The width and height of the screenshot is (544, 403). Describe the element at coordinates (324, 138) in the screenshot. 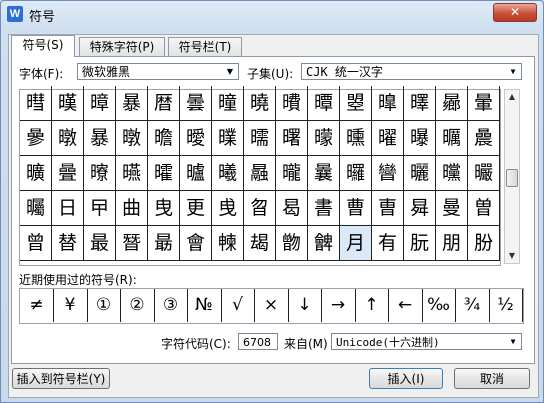

I see `symbol-cell: 曚` at that location.